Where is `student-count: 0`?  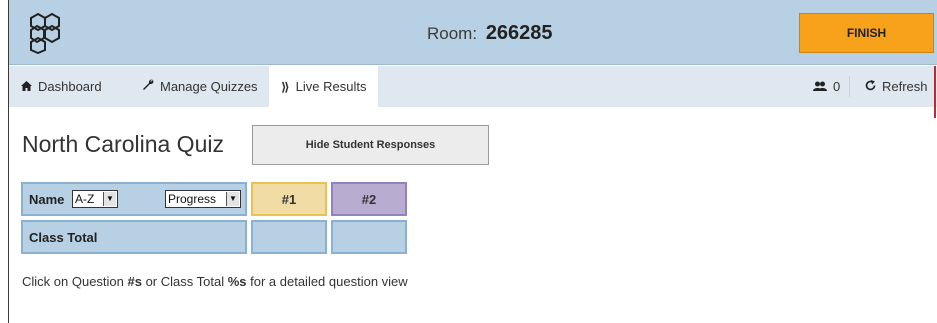
student-count: 0 is located at coordinates (826, 86).